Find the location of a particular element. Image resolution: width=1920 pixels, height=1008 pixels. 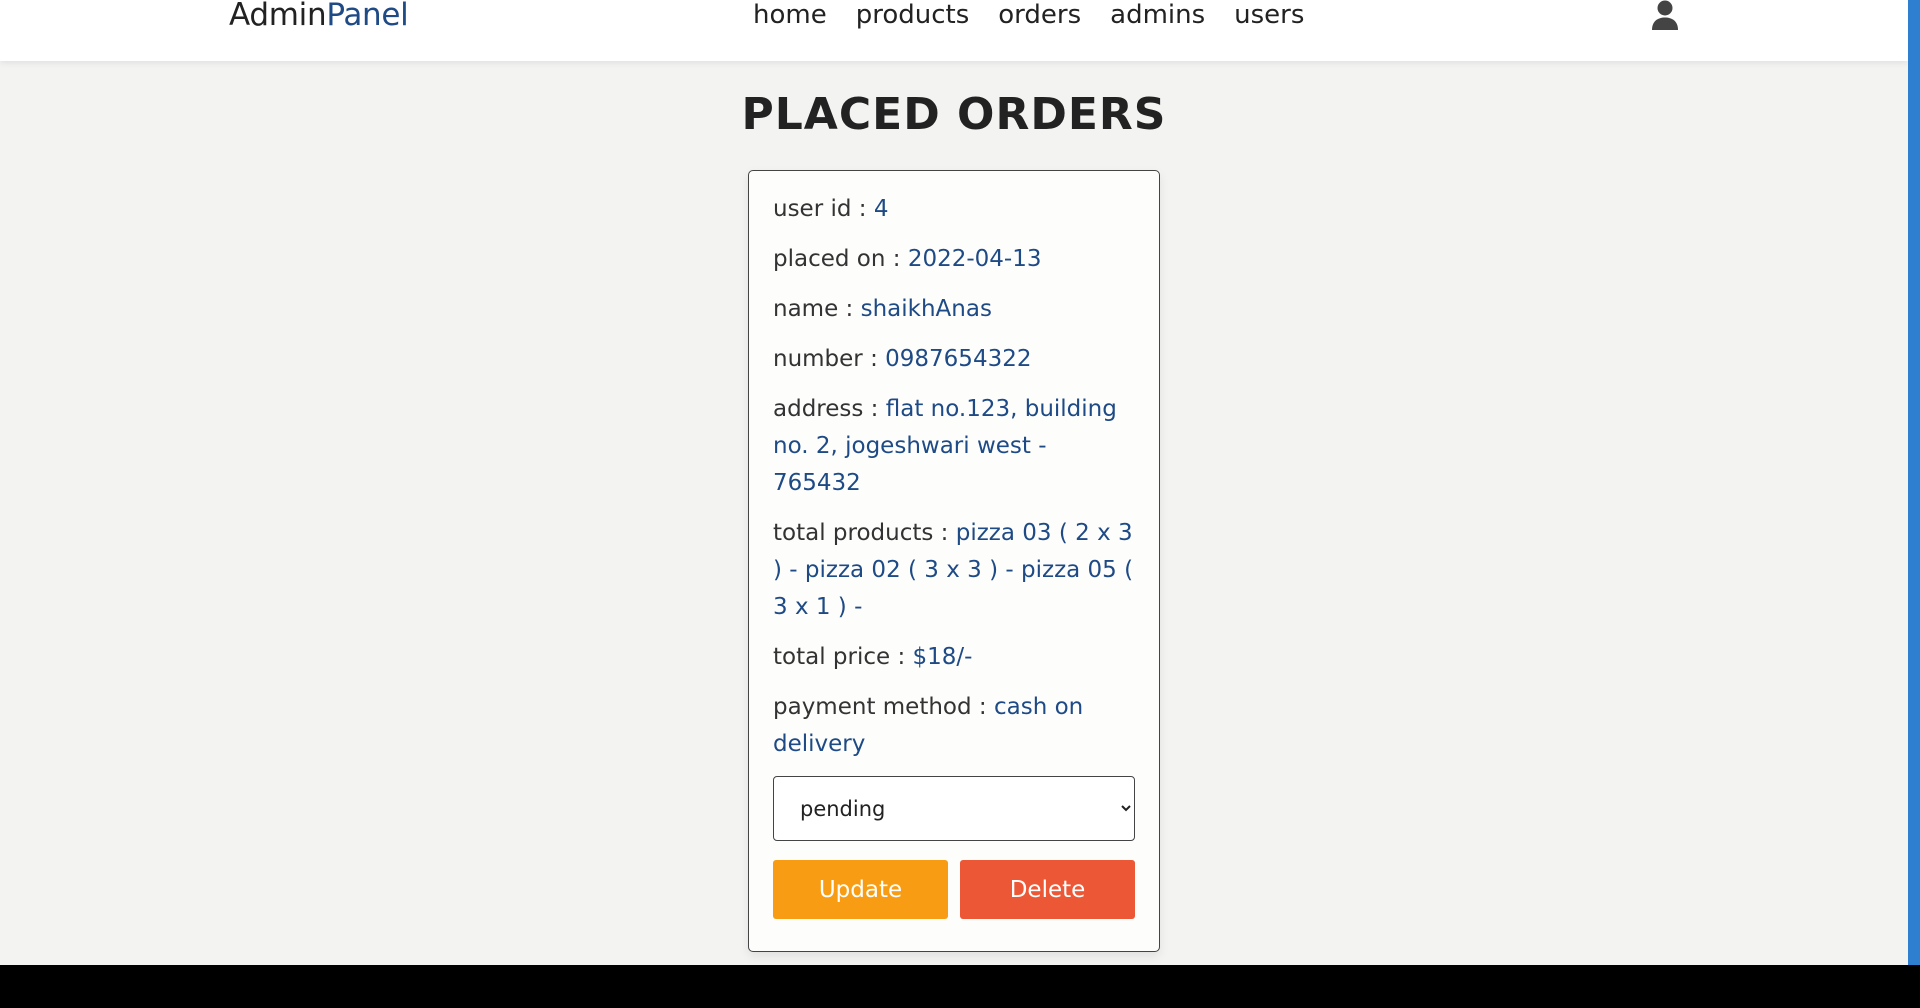

nav-orders: orders is located at coordinates (1039, 16).